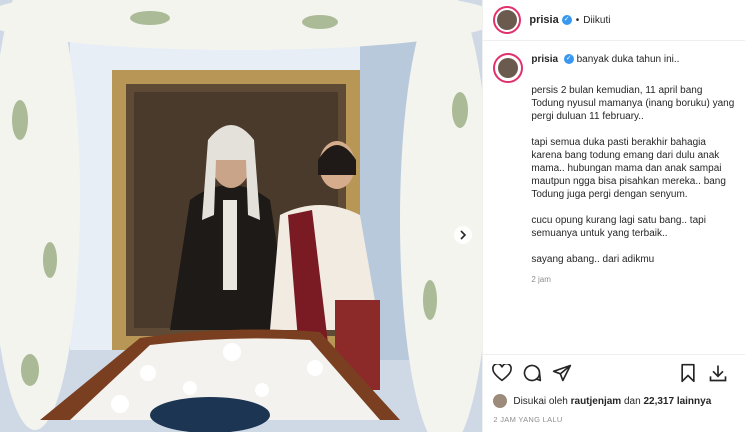 The image size is (745, 432). Describe the element at coordinates (544, 59) in the screenshot. I see `caption-username: prisia` at that location.